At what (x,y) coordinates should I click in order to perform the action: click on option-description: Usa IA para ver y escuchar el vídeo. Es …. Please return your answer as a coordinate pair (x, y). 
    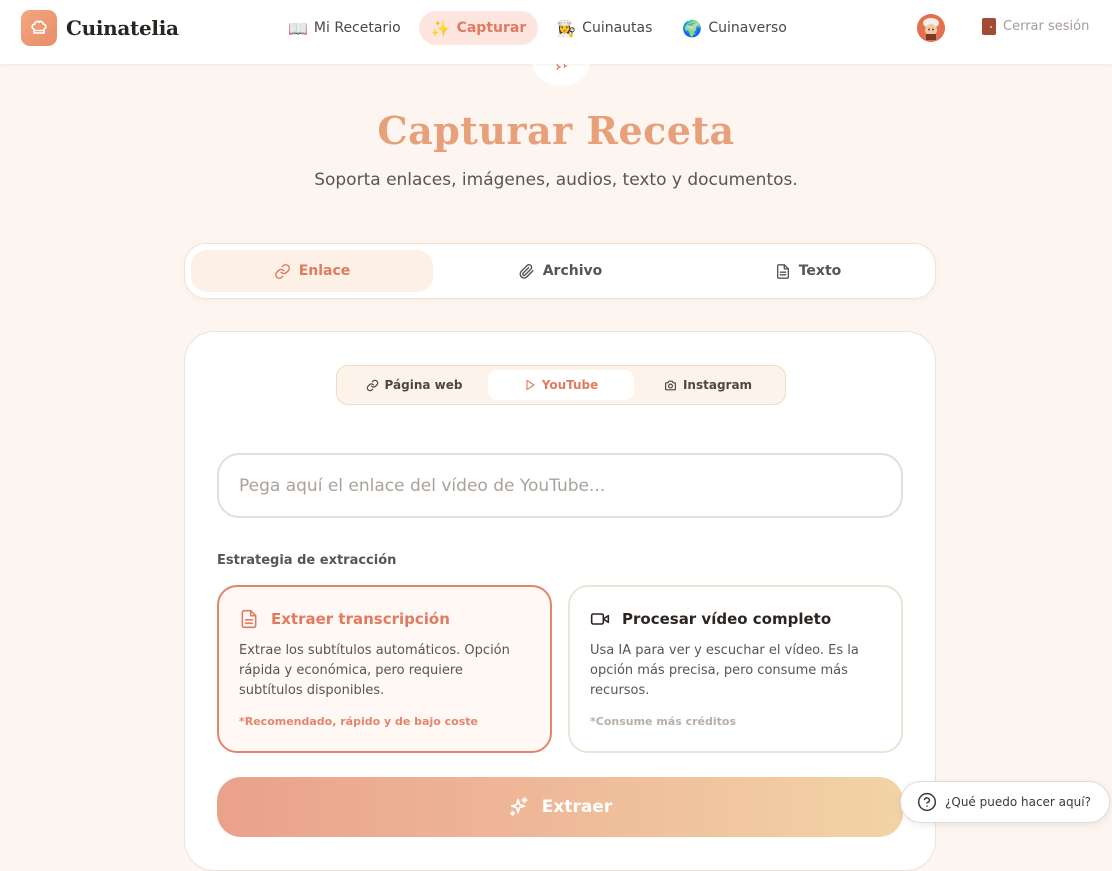
    Looking at the image, I should click on (724, 670).